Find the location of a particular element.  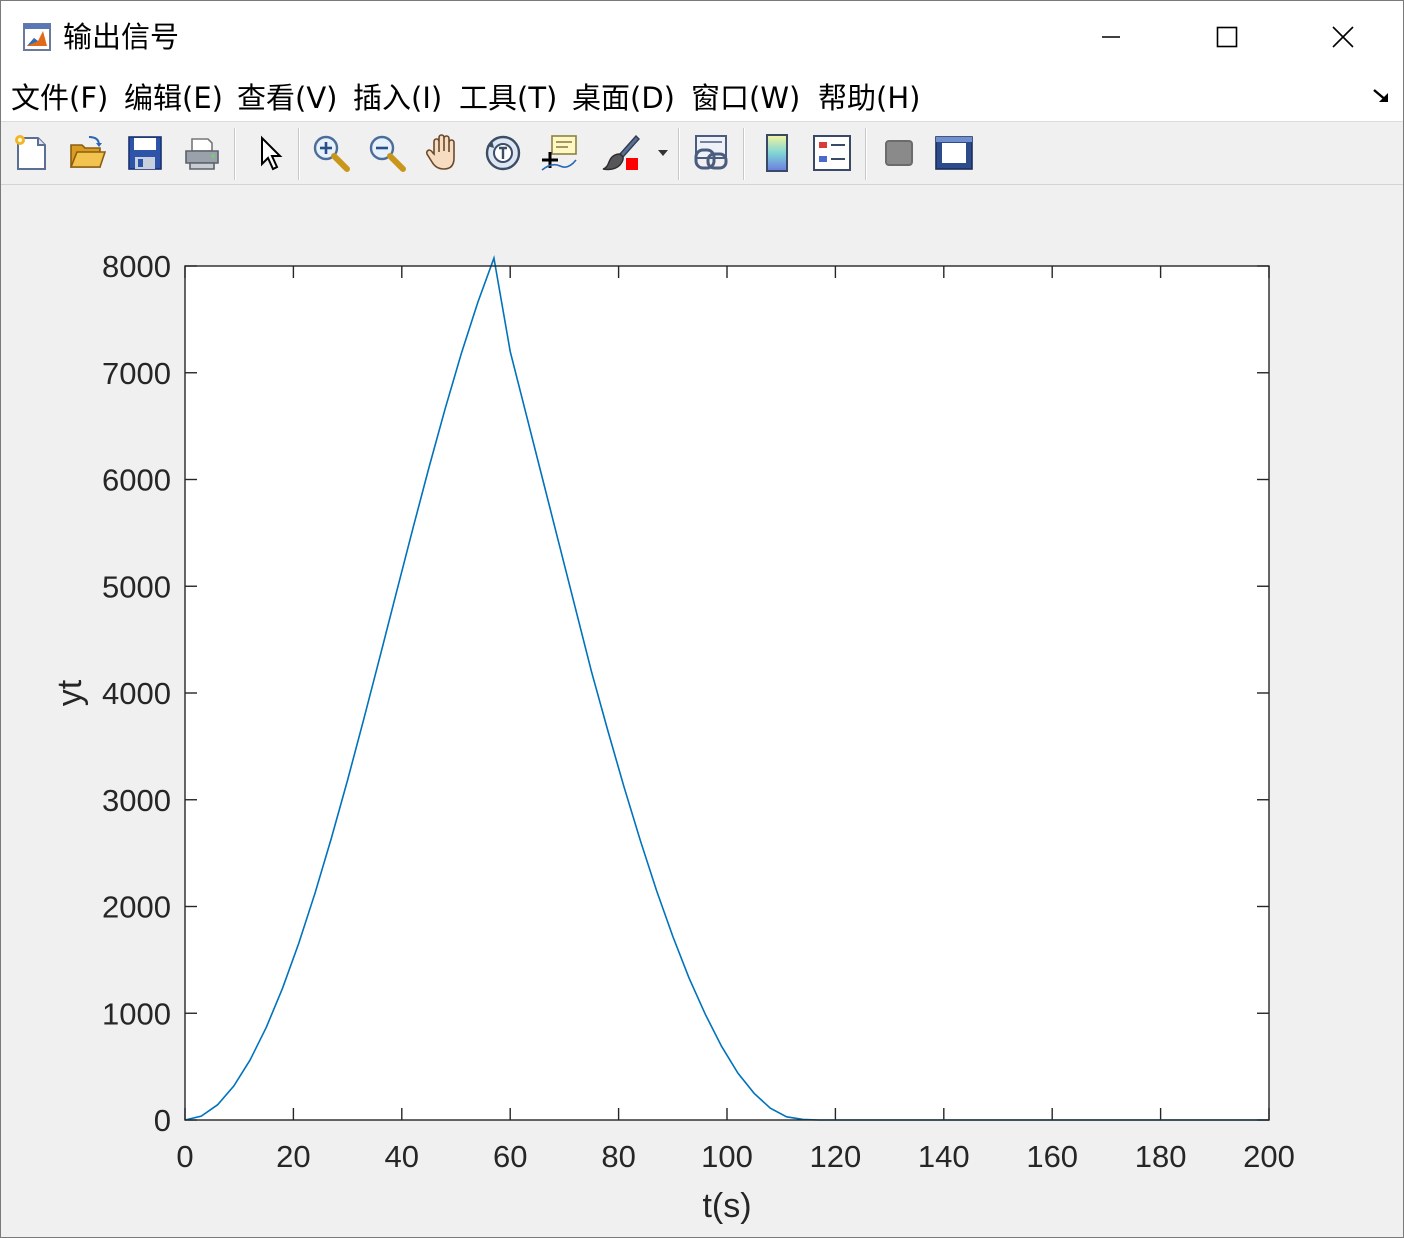

hide-plot-tools-icon is located at coordinates (899, 153).